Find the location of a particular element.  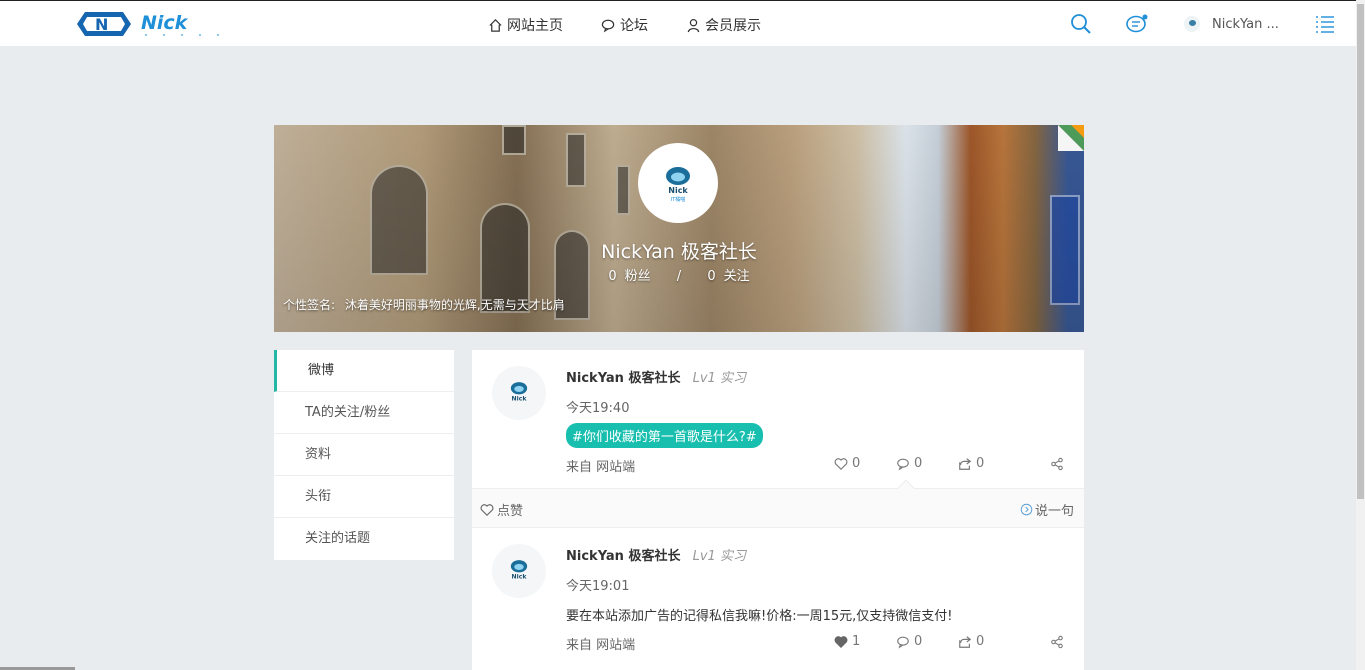

post-time: 今天19:01 is located at coordinates (597, 584).